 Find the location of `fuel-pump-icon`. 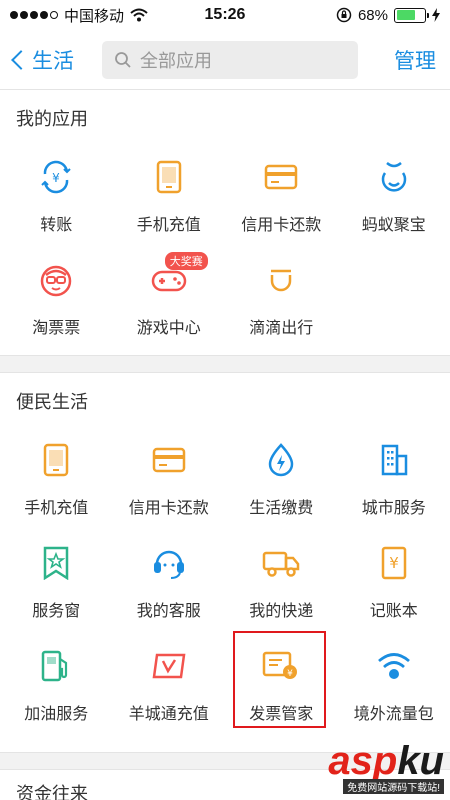

fuel-pump-icon is located at coordinates (56, 666).